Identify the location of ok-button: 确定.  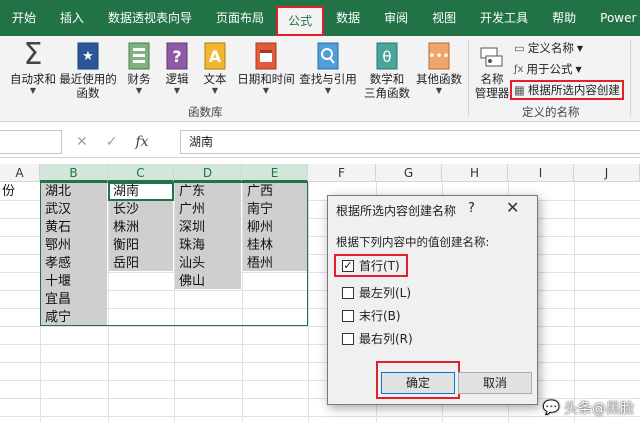
(418, 383).